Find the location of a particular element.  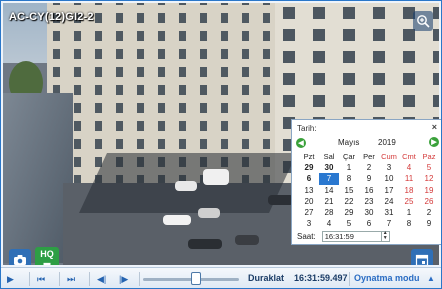

right-arrow-icon: ▶ is located at coordinates (434, 142).